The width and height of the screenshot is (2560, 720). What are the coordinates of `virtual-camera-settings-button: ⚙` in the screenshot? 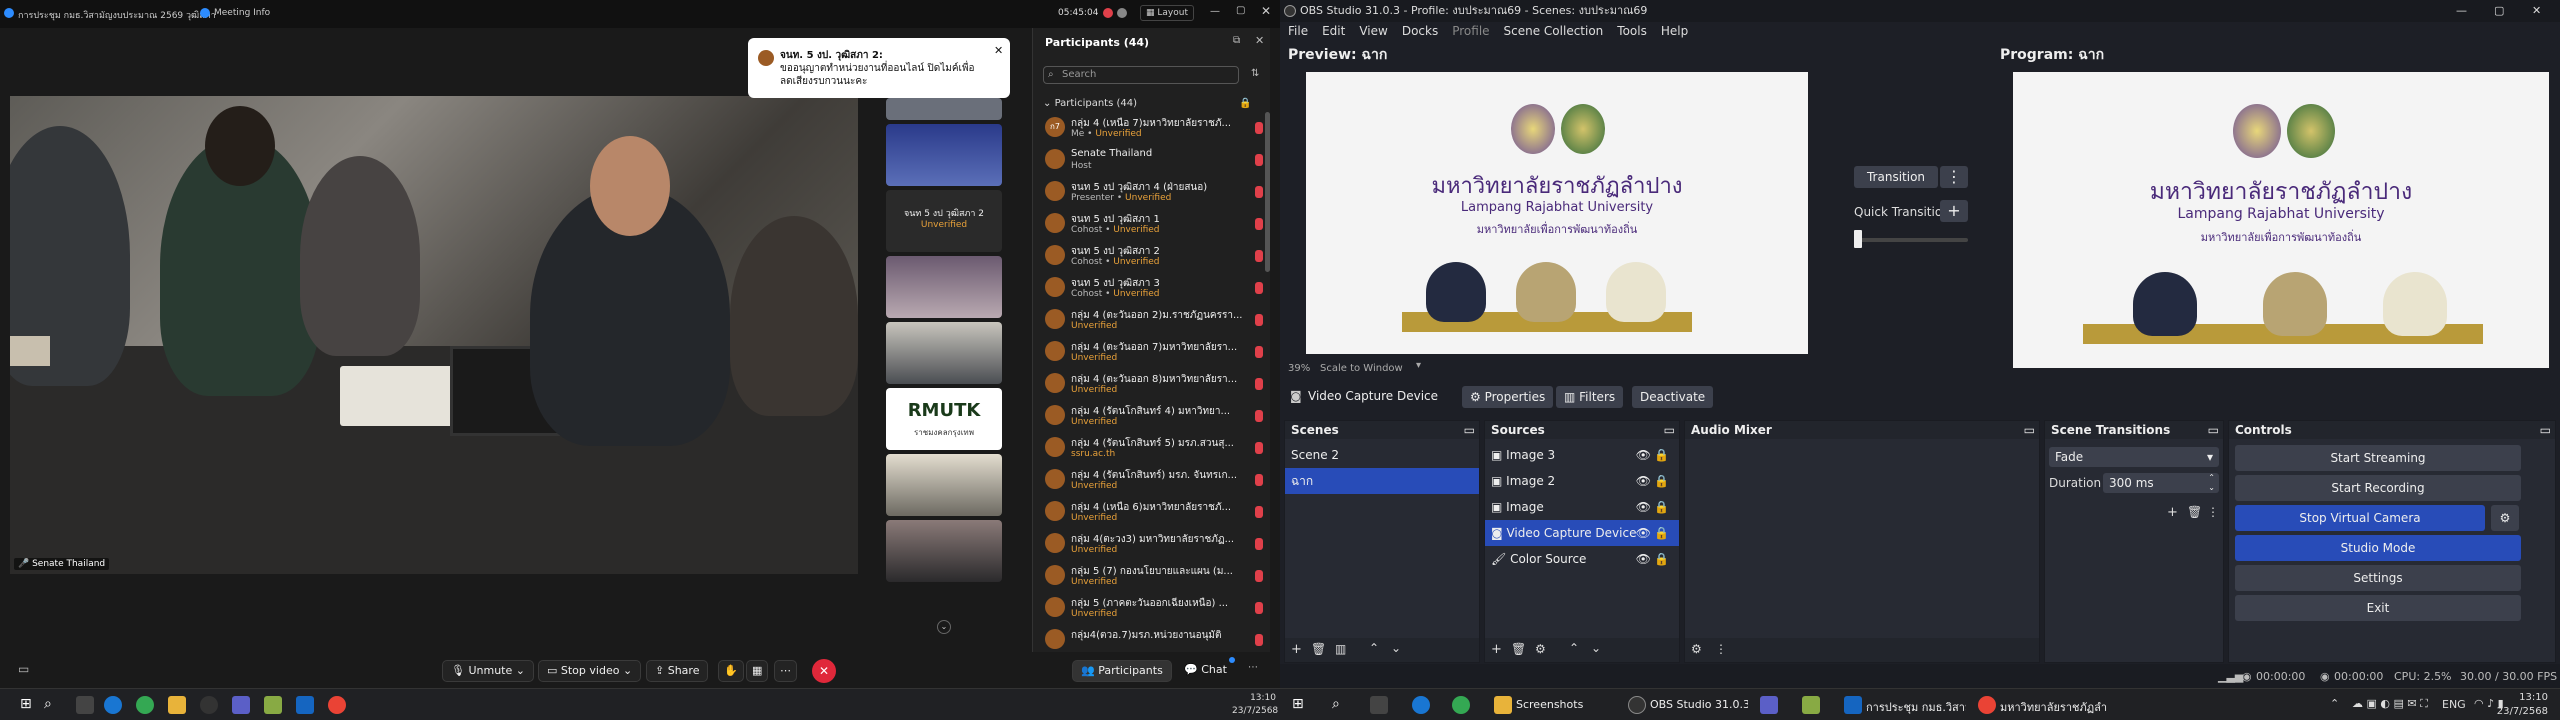 It's located at (2505, 518).